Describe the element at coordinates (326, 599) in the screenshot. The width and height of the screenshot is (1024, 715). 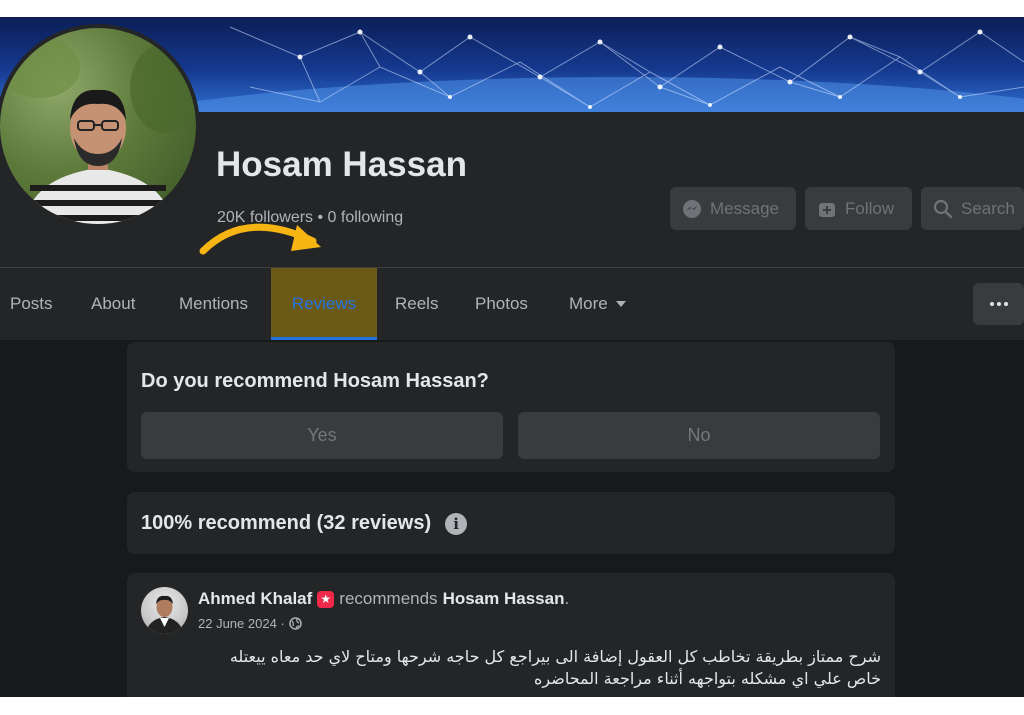
I see `star-badge-icon: ★` at that location.